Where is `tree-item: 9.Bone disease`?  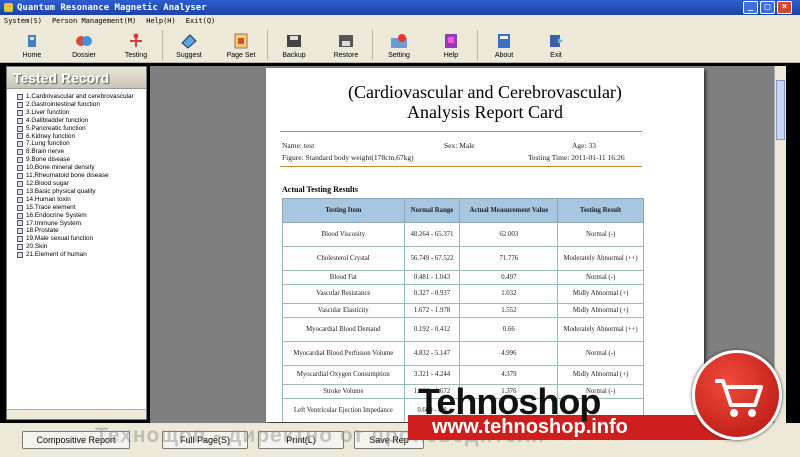 tree-item: 9.Bone disease is located at coordinates (81, 160).